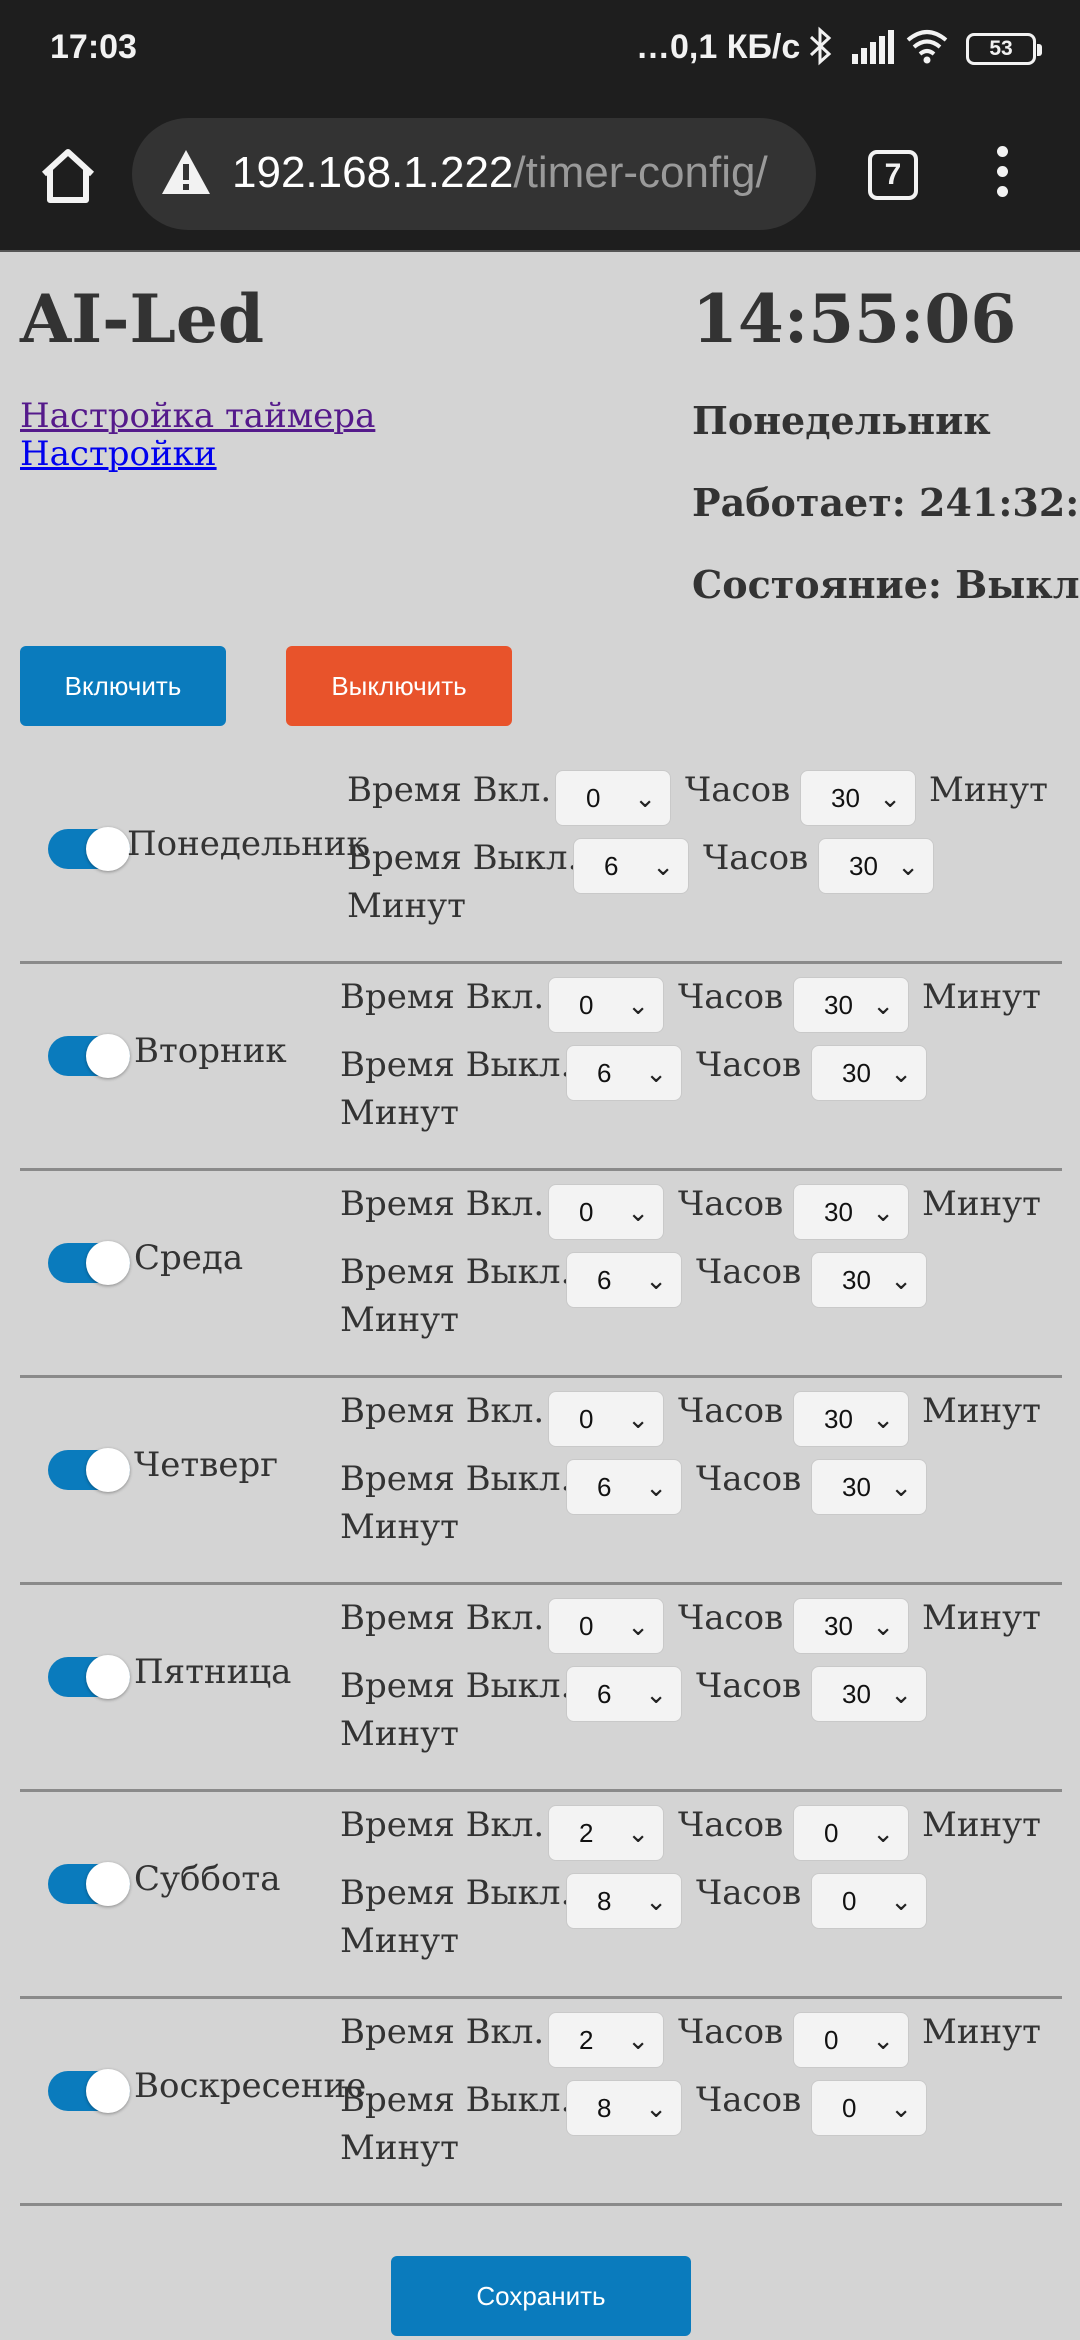  I want to click on warning-icon, so click(186, 172).